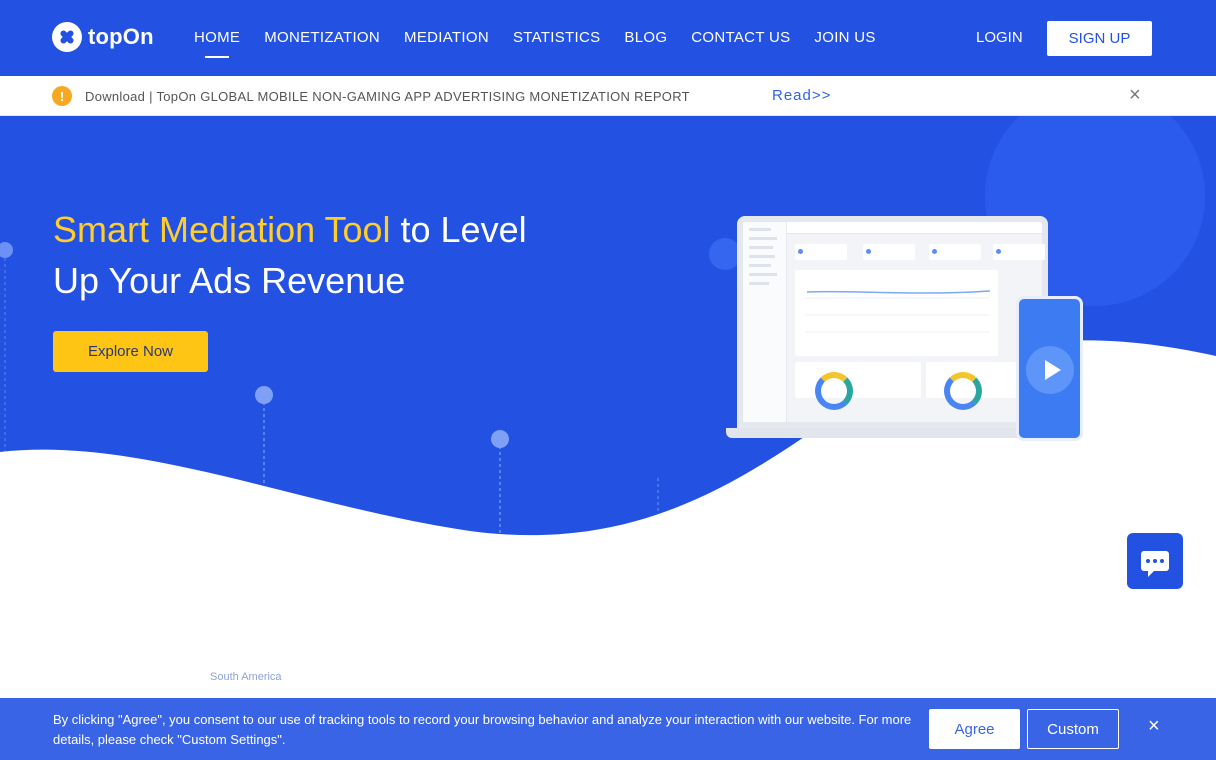  Describe the element at coordinates (1099, 38) in the screenshot. I see `signup-button: SIGN UP` at that location.